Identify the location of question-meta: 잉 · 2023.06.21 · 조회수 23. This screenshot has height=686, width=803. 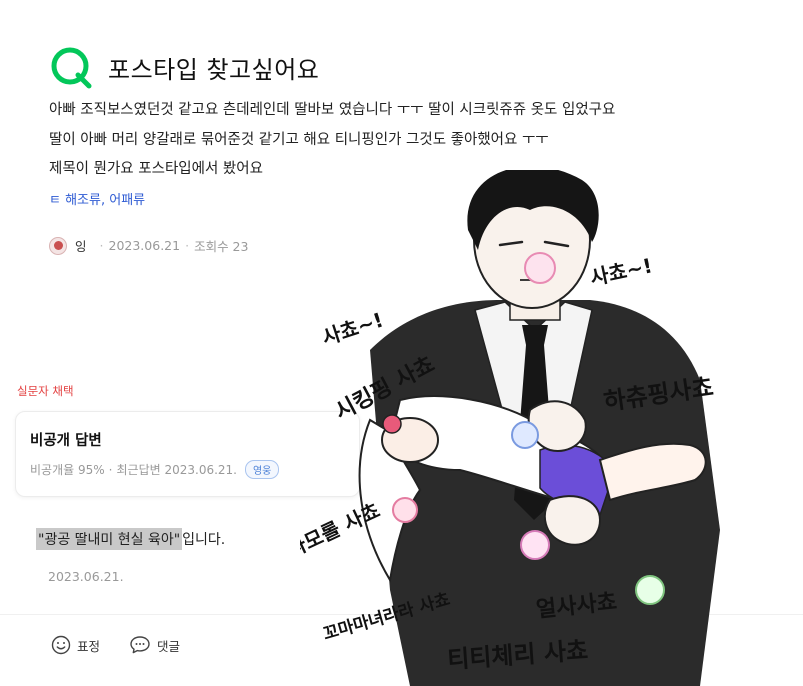
(148, 245).